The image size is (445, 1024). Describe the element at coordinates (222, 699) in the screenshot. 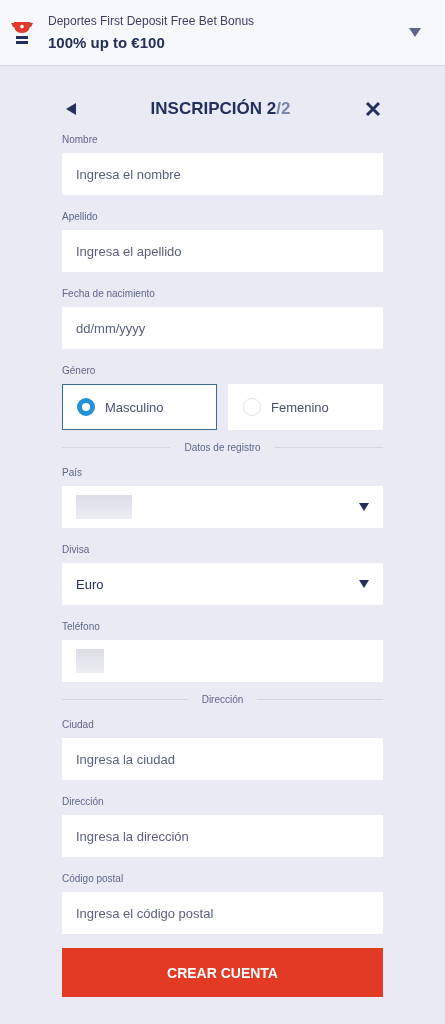

I see `section-heading: Dirección` at that location.